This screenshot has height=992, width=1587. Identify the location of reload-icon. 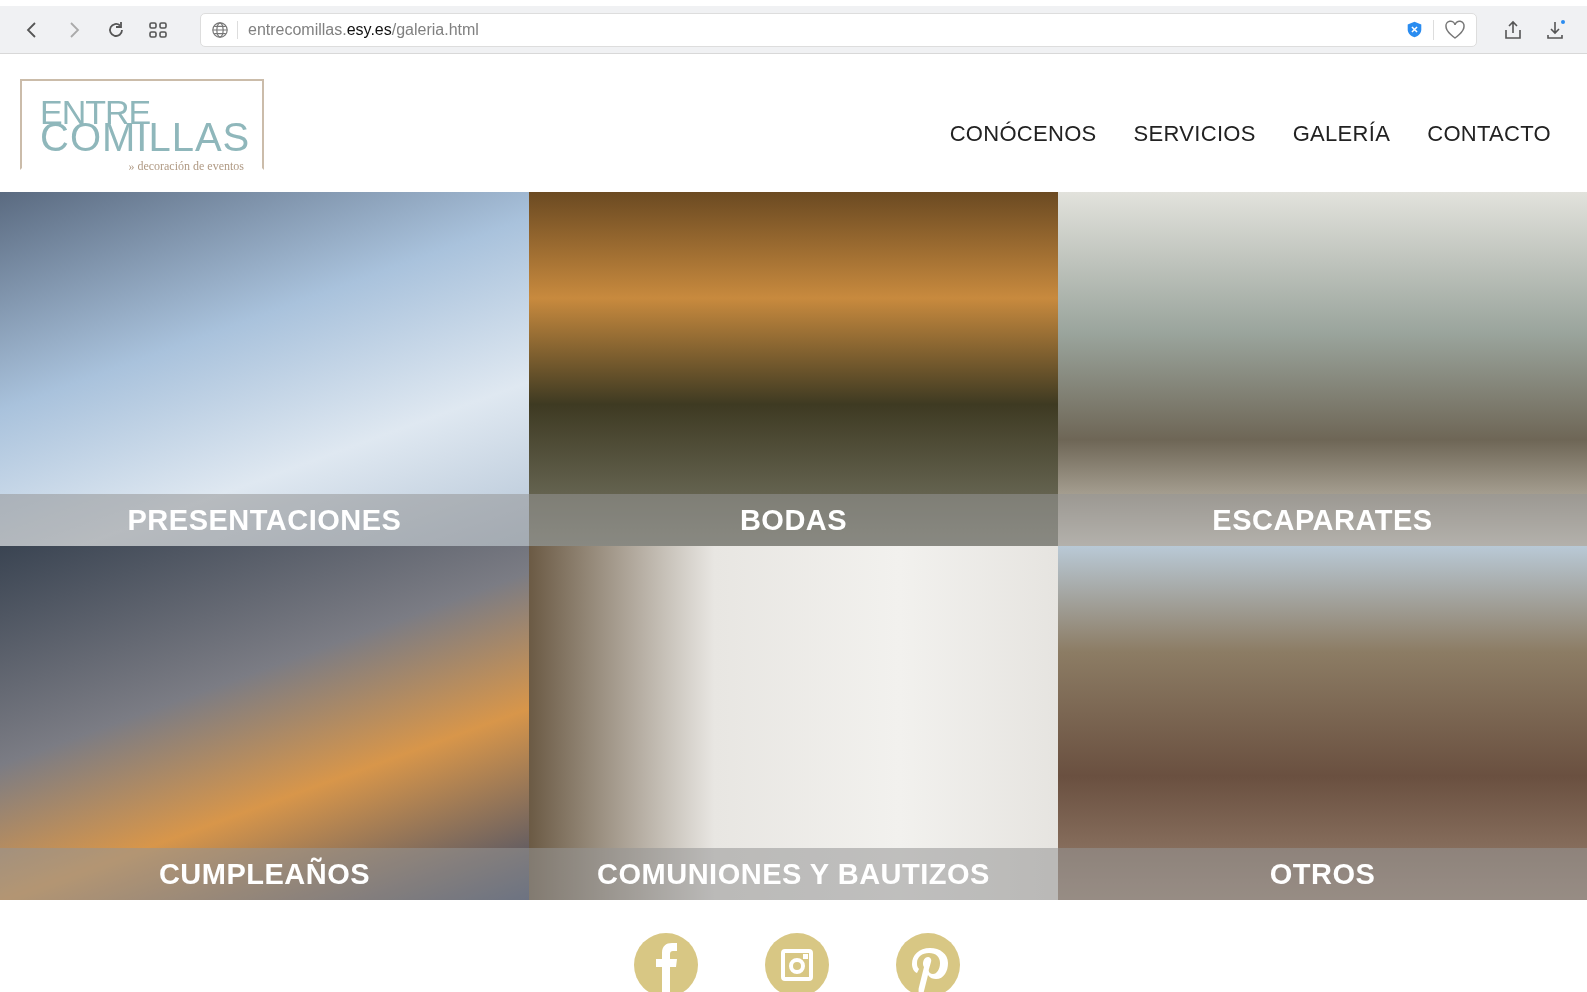
(116, 29).